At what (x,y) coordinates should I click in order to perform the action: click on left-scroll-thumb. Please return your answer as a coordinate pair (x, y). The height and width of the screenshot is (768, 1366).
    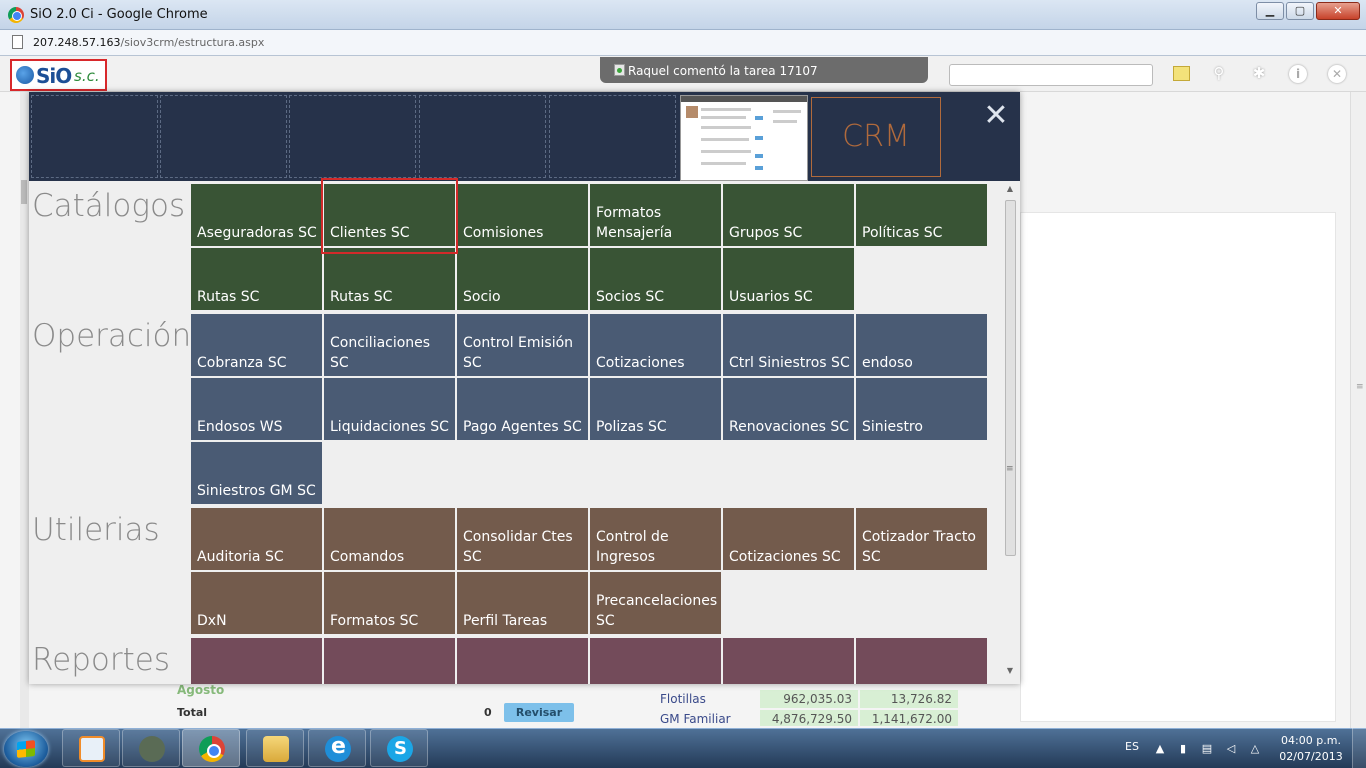
    Looking at the image, I should click on (24, 192).